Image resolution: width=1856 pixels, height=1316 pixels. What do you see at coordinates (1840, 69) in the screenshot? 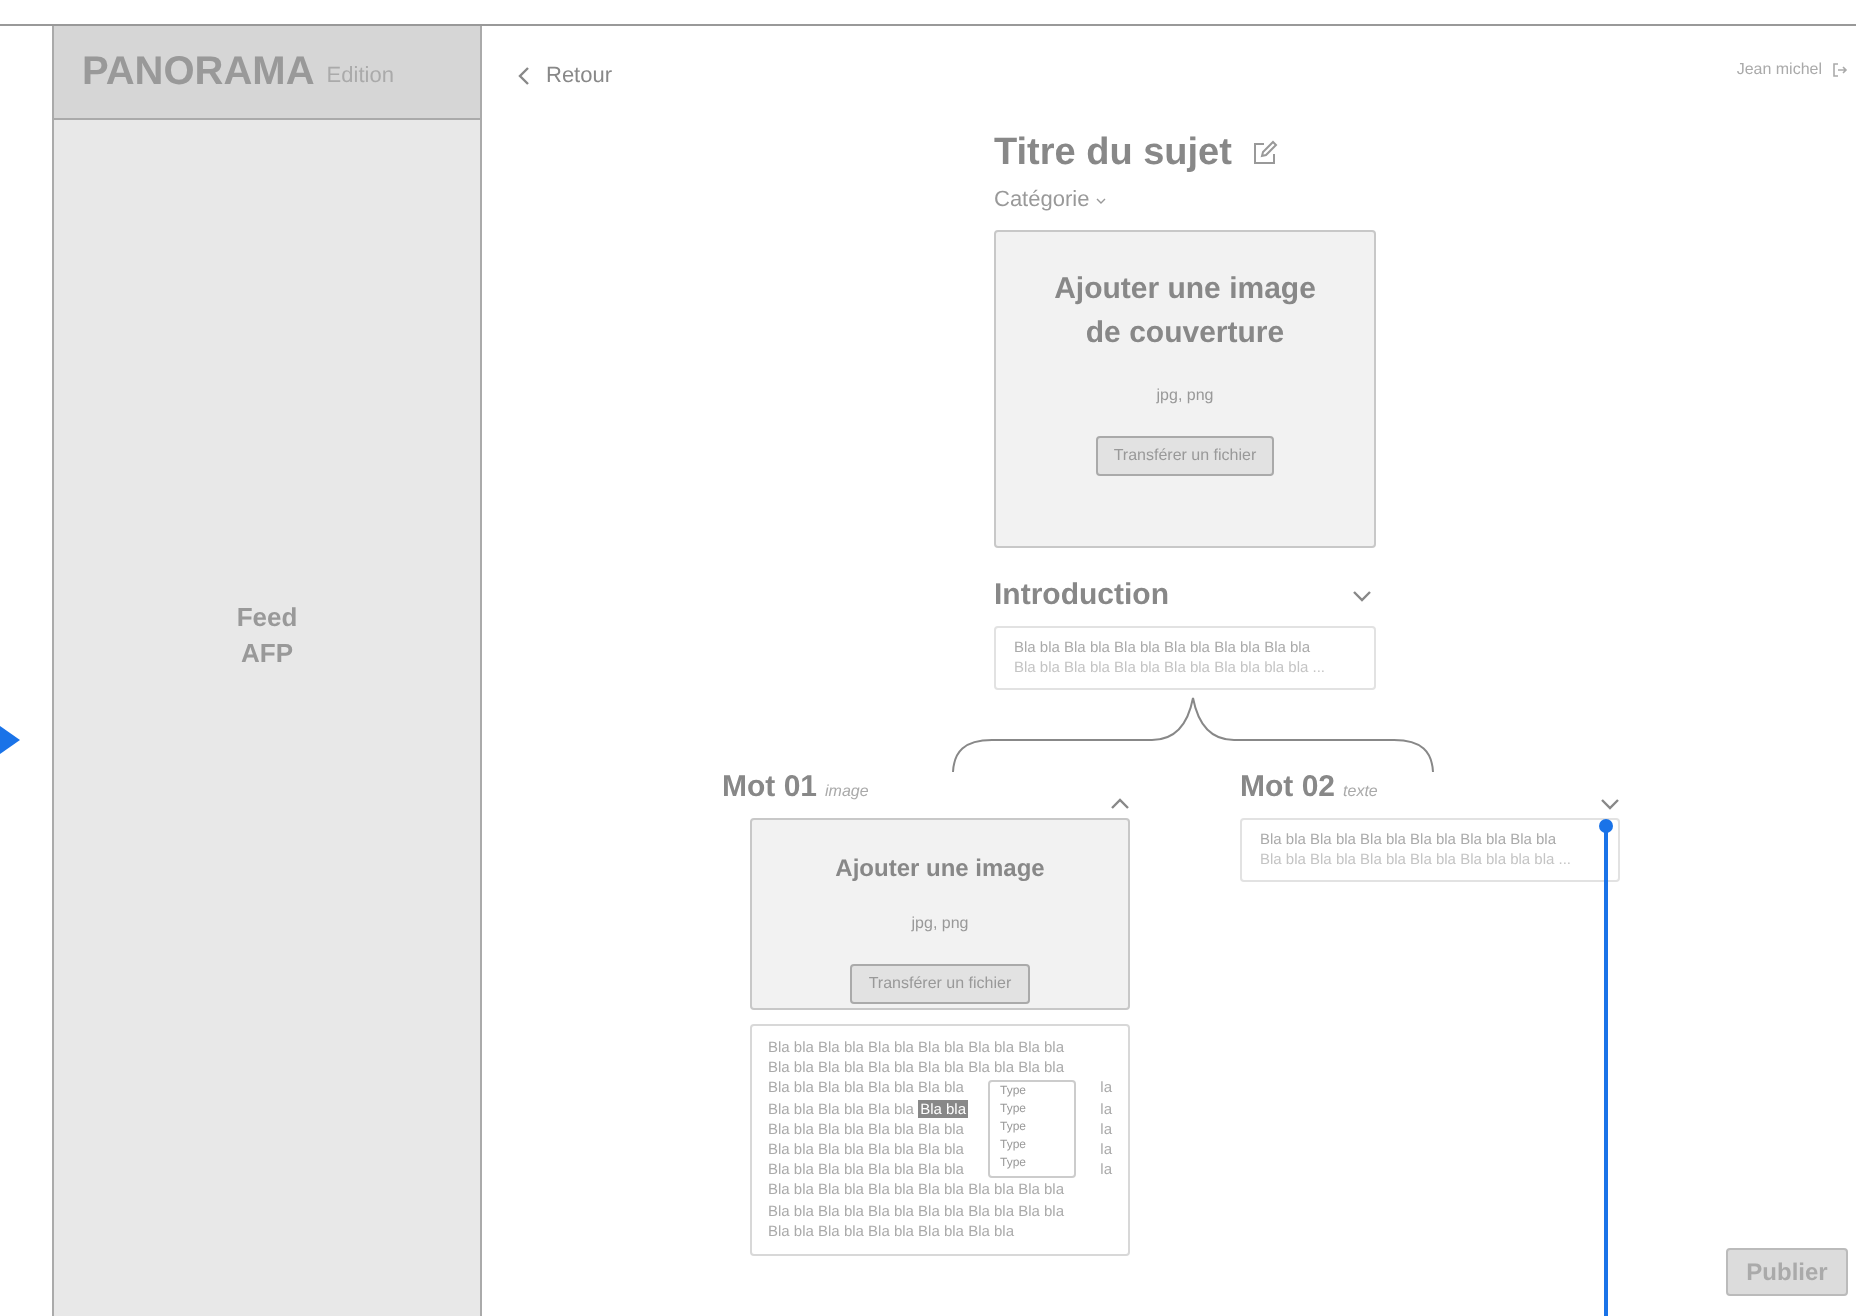
I see `logout-icon` at bounding box center [1840, 69].